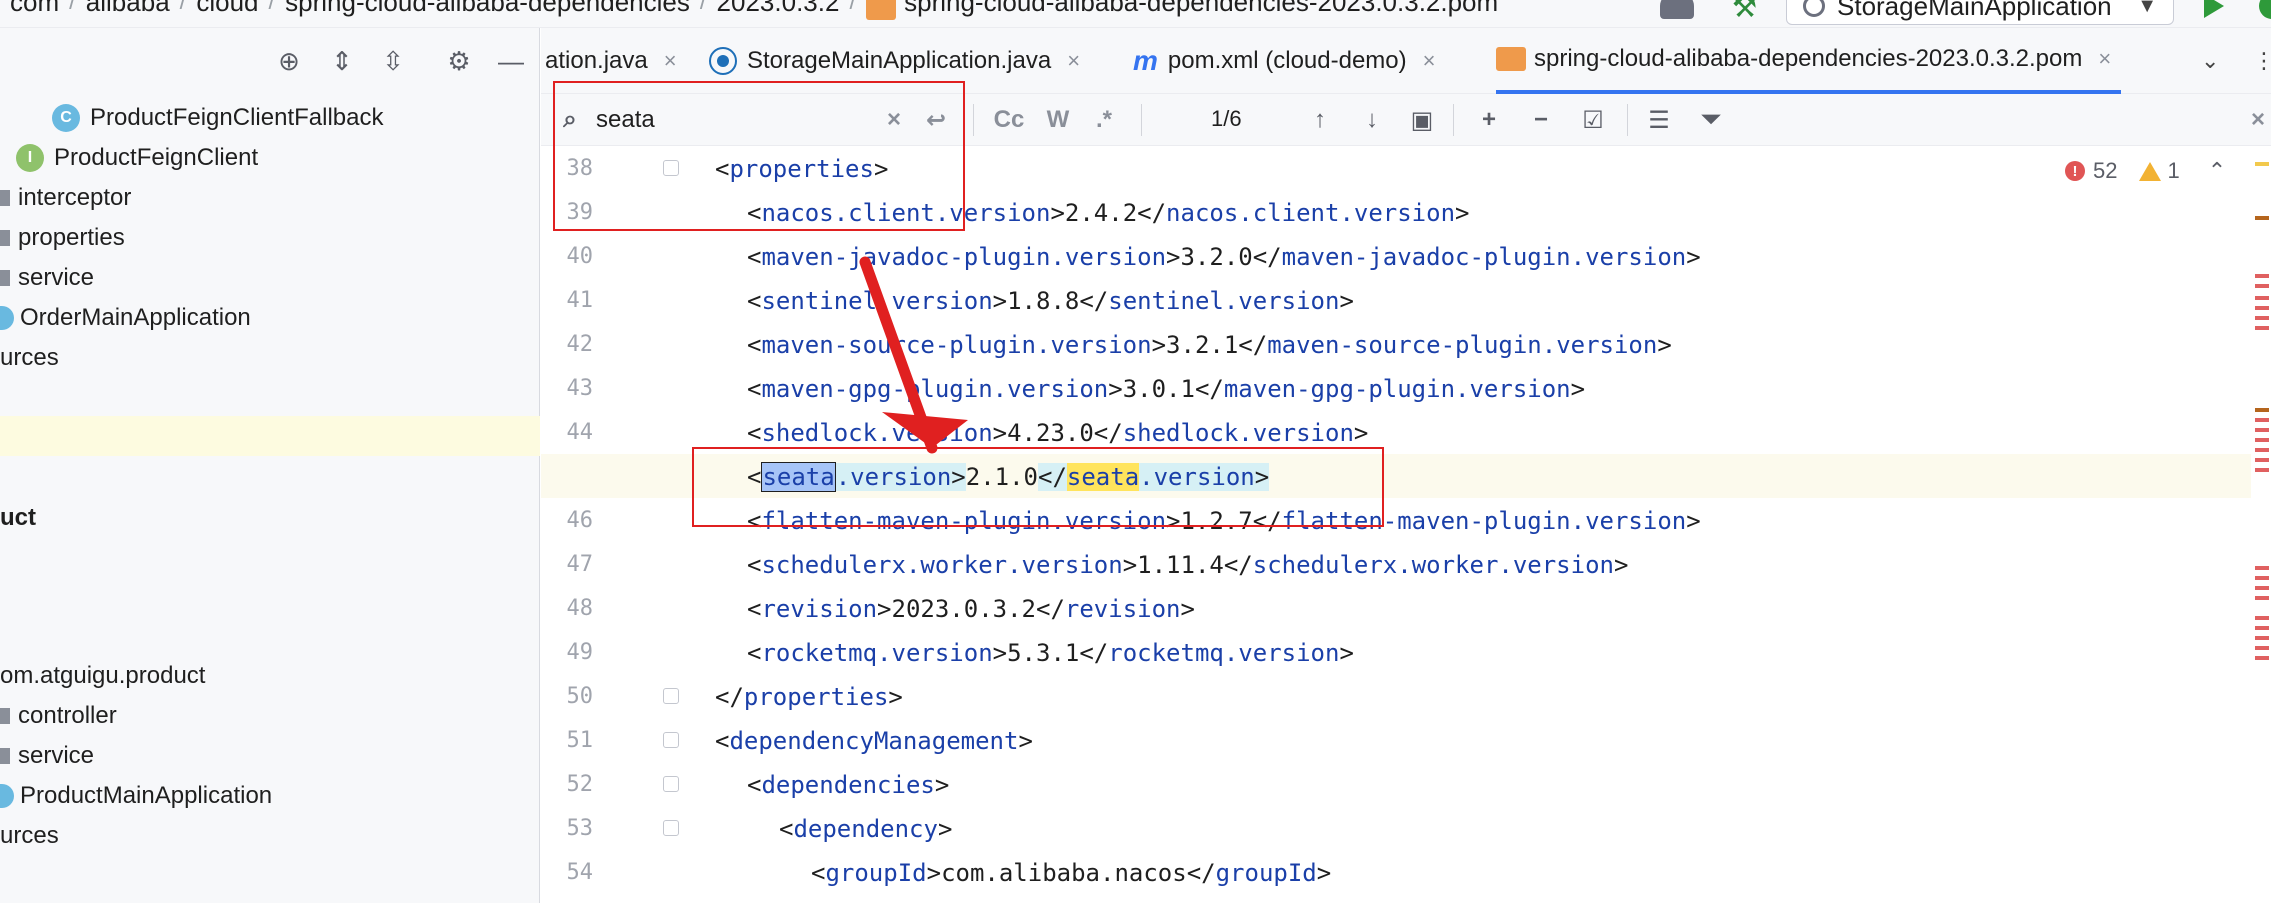  Describe the element at coordinates (459, 61) in the screenshot. I see `gear-icon: ⚙` at that location.